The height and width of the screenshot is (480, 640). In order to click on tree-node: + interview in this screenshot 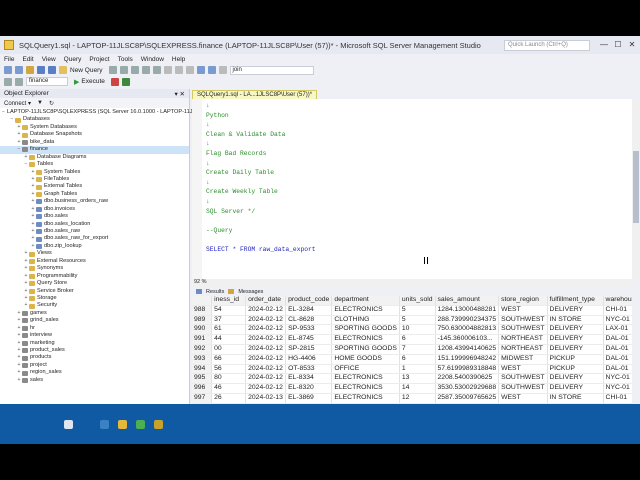, I will do `click(94, 335)`.